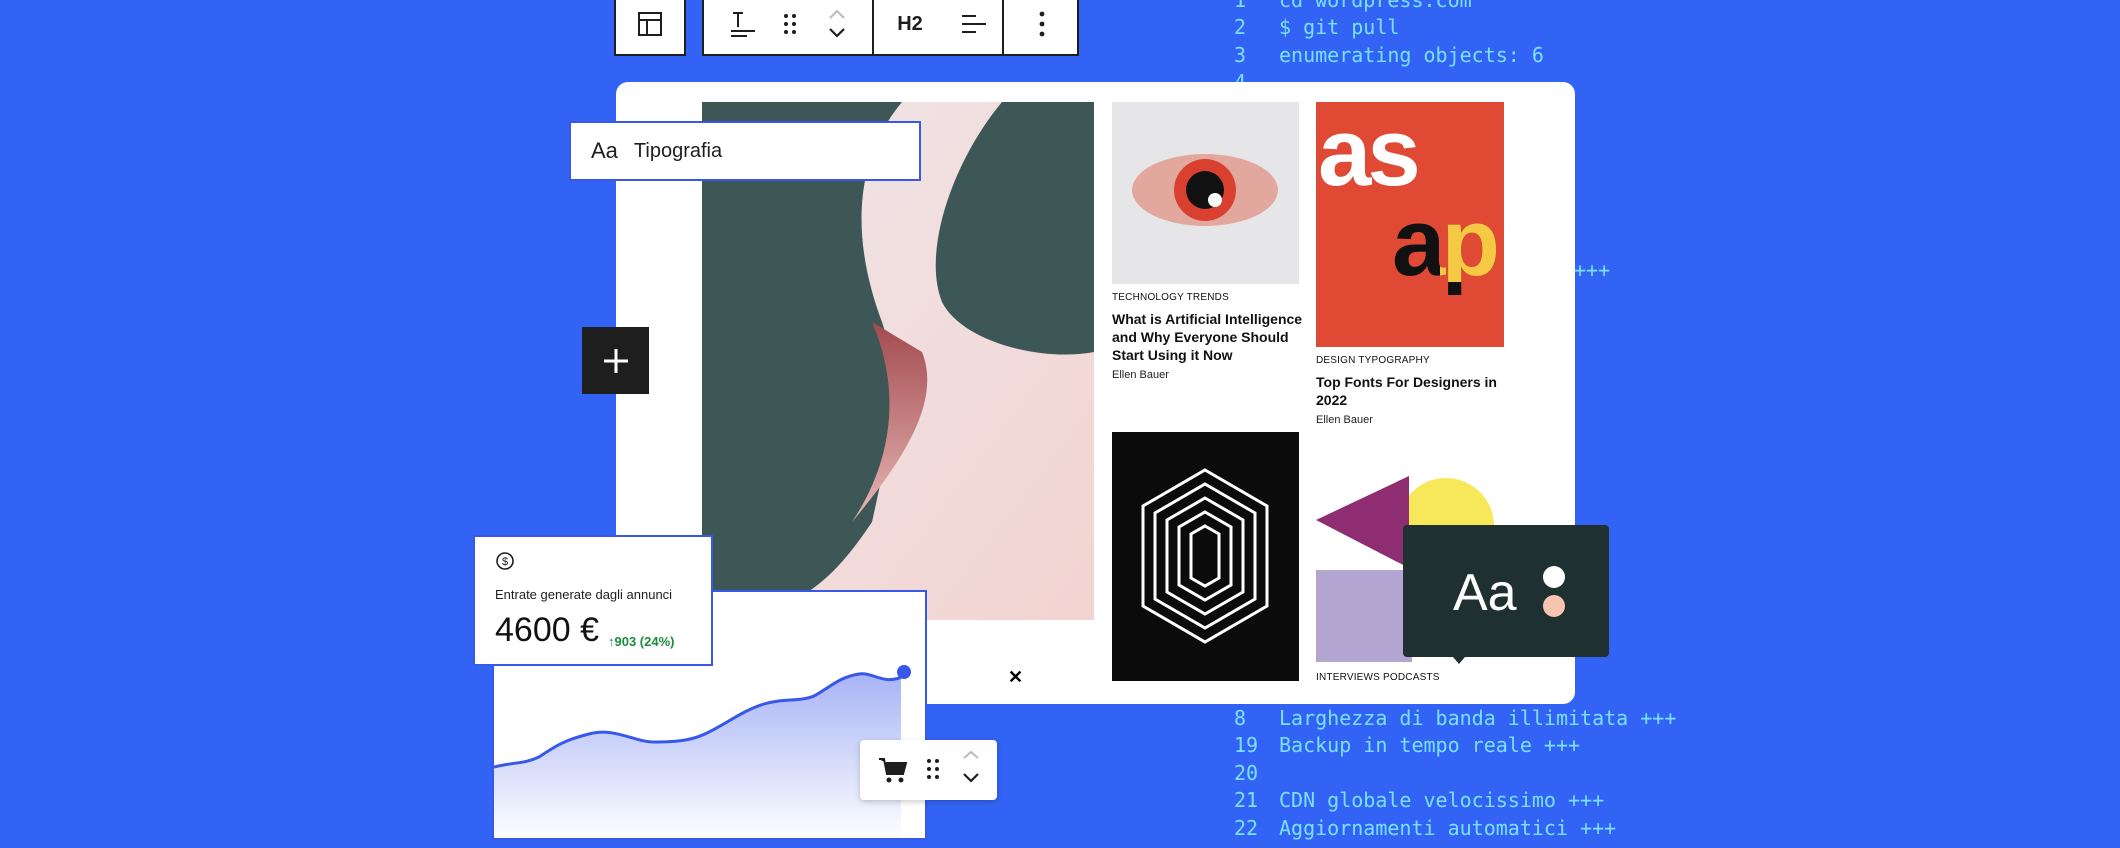 The height and width of the screenshot is (848, 2120). What do you see at coordinates (1459, 660) in the screenshot?
I see `tile-pointer` at bounding box center [1459, 660].